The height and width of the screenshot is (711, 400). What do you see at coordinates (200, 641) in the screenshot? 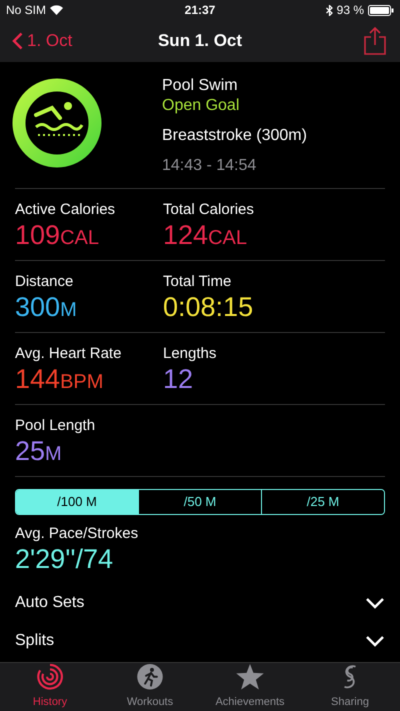
I see `section-row: Splits` at bounding box center [200, 641].